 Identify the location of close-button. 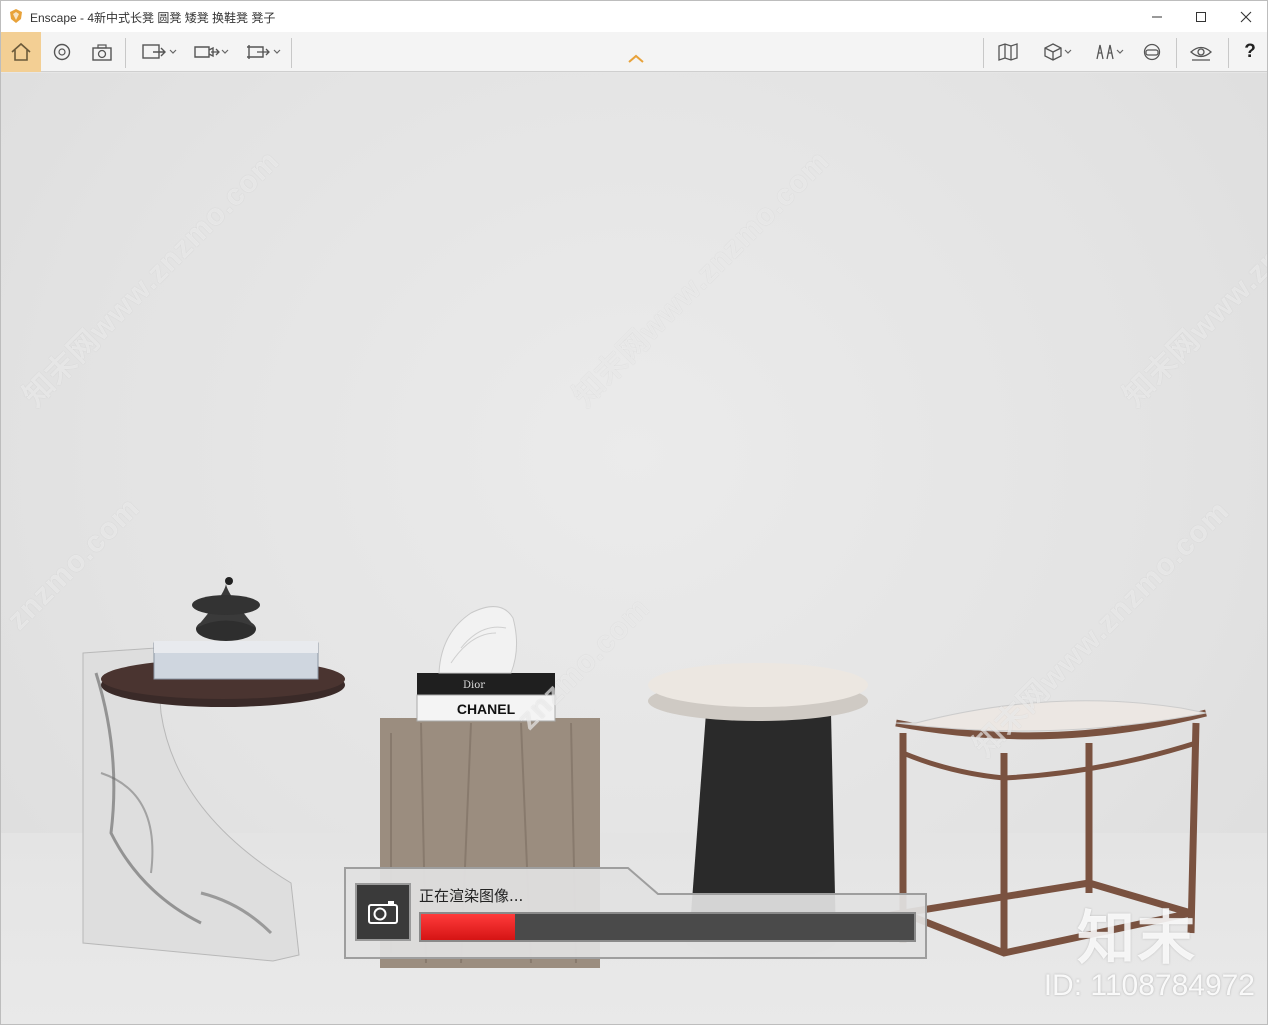
(1245, 16).